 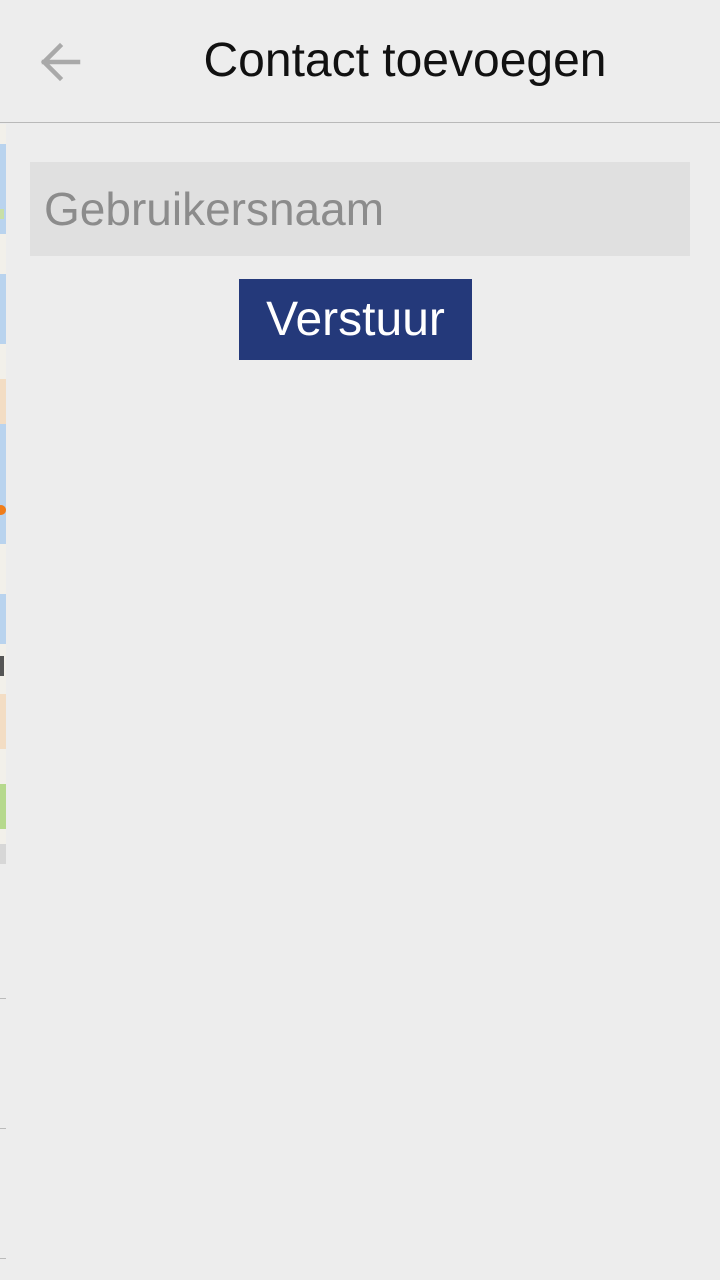 What do you see at coordinates (355, 319) in the screenshot?
I see `submit-button: Verstuur` at bounding box center [355, 319].